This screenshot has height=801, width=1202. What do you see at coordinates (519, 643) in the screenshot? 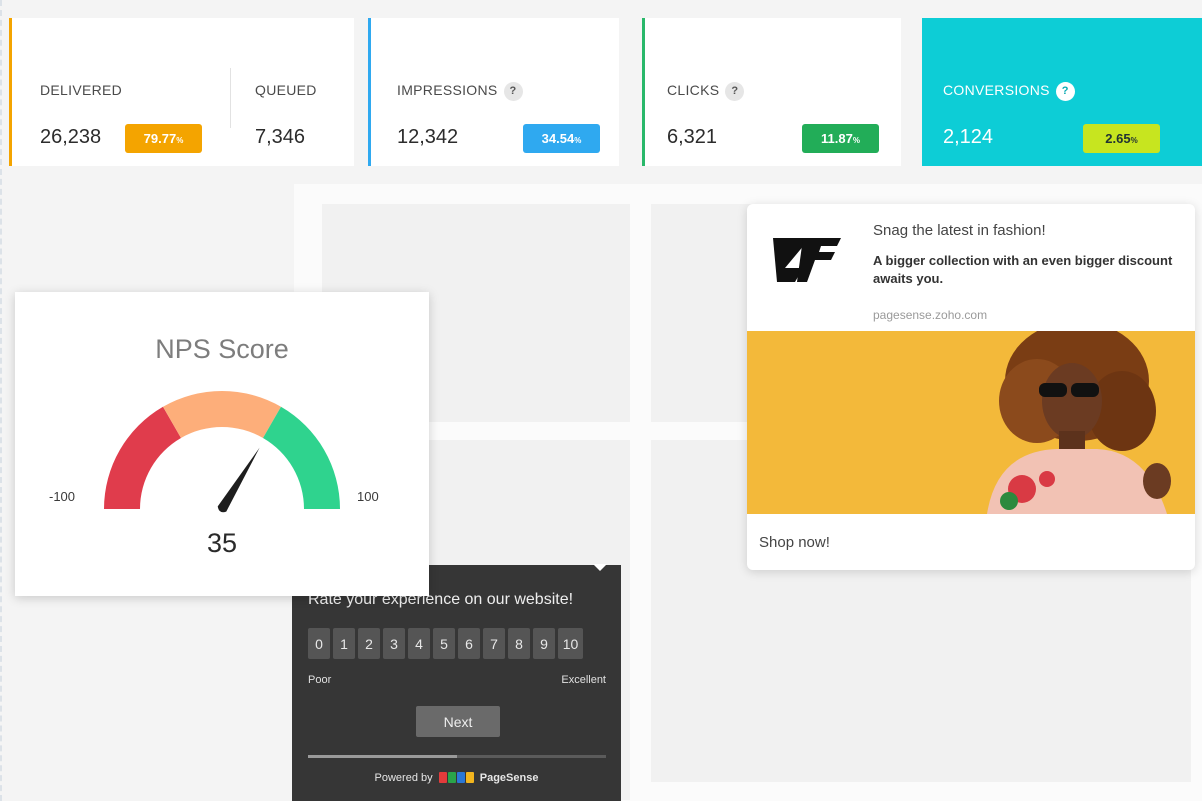
I see `rating-option: 8` at bounding box center [519, 643].